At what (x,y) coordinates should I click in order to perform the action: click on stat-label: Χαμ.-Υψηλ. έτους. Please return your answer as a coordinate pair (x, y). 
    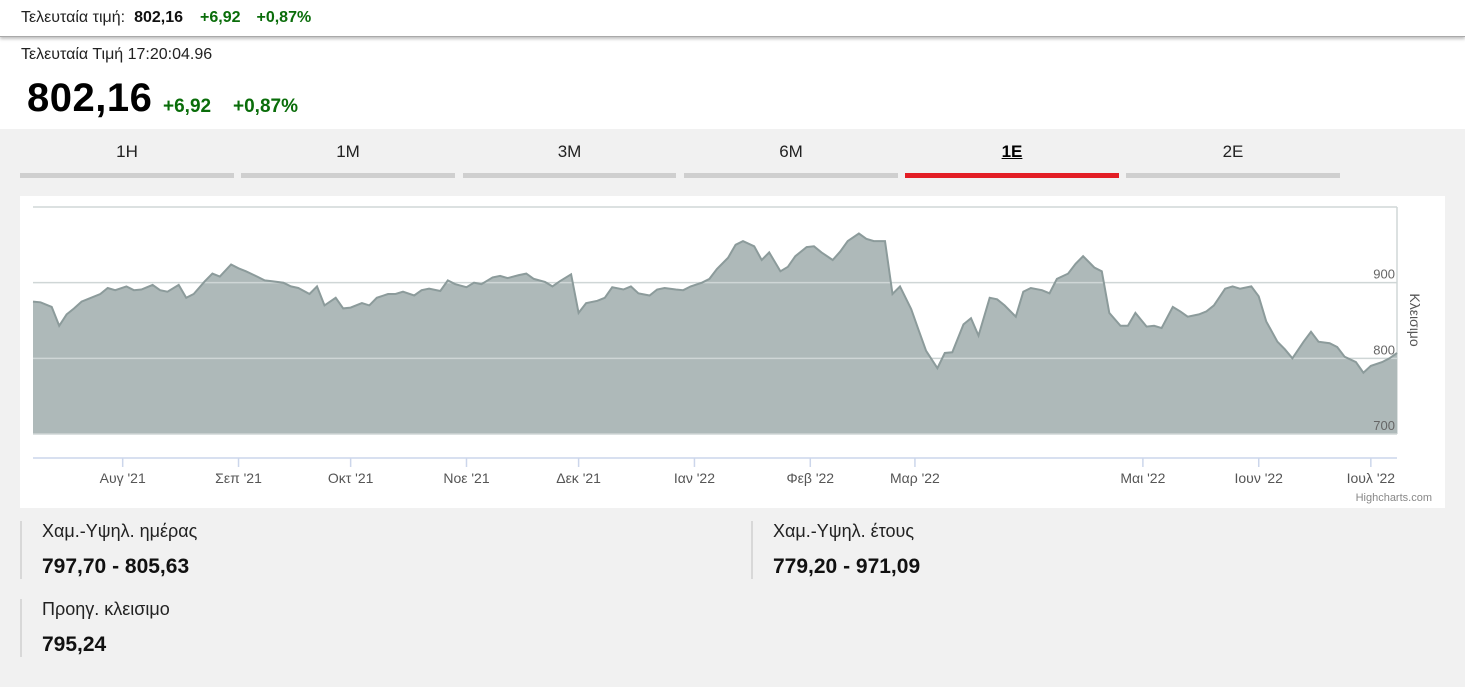
    Looking at the image, I should click on (844, 531).